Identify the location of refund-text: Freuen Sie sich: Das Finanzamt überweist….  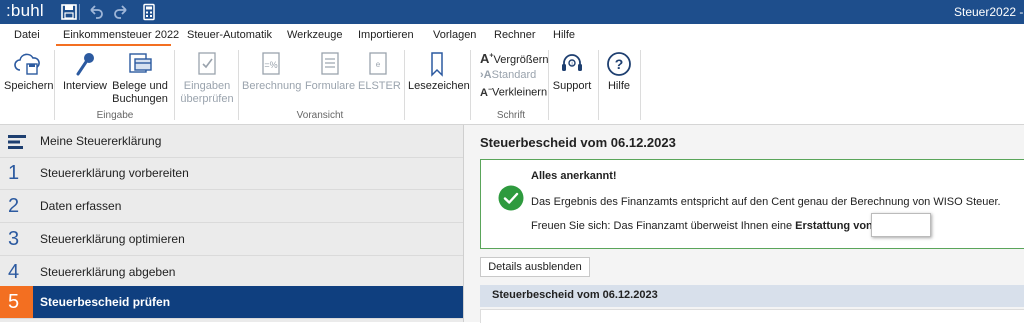
(702, 226).